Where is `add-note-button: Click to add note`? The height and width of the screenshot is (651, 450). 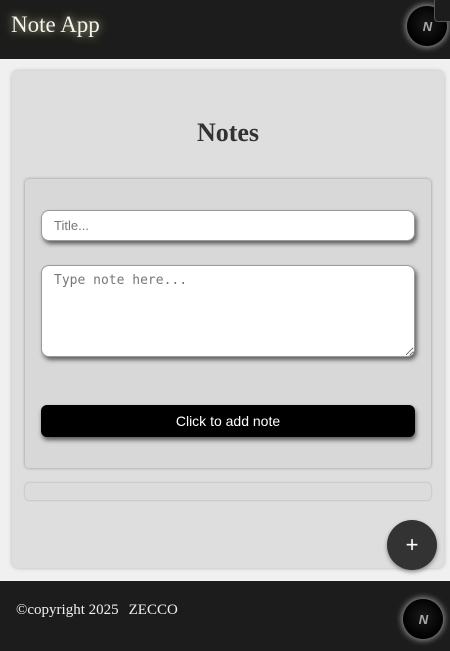
add-note-button: Click to add note is located at coordinates (228, 421).